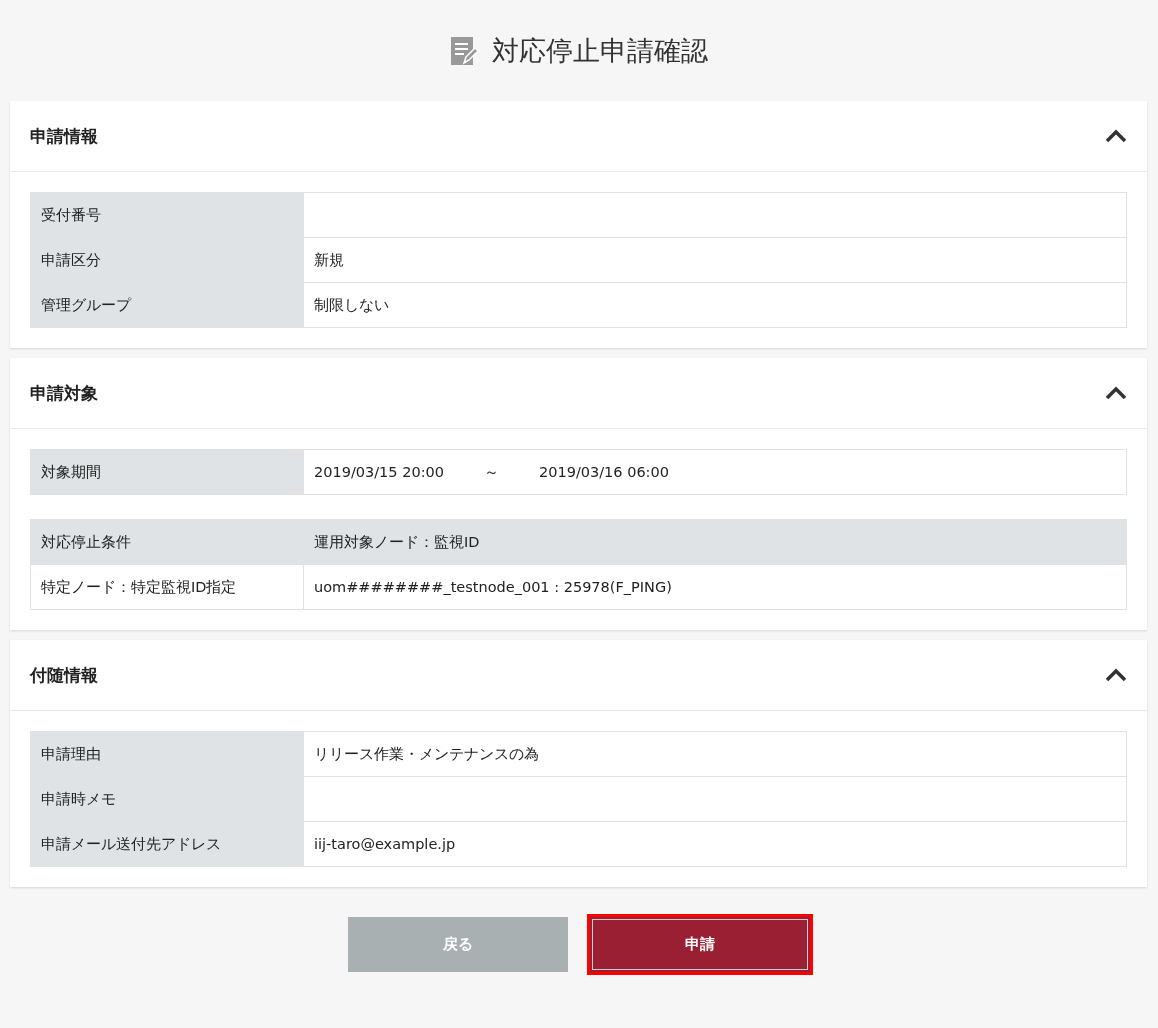 Image resolution: width=1158 pixels, height=1028 pixels. What do you see at coordinates (599, 50) in the screenshot?
I see `page-title: 対応停止申請確認` at bounding box center [599, 50].